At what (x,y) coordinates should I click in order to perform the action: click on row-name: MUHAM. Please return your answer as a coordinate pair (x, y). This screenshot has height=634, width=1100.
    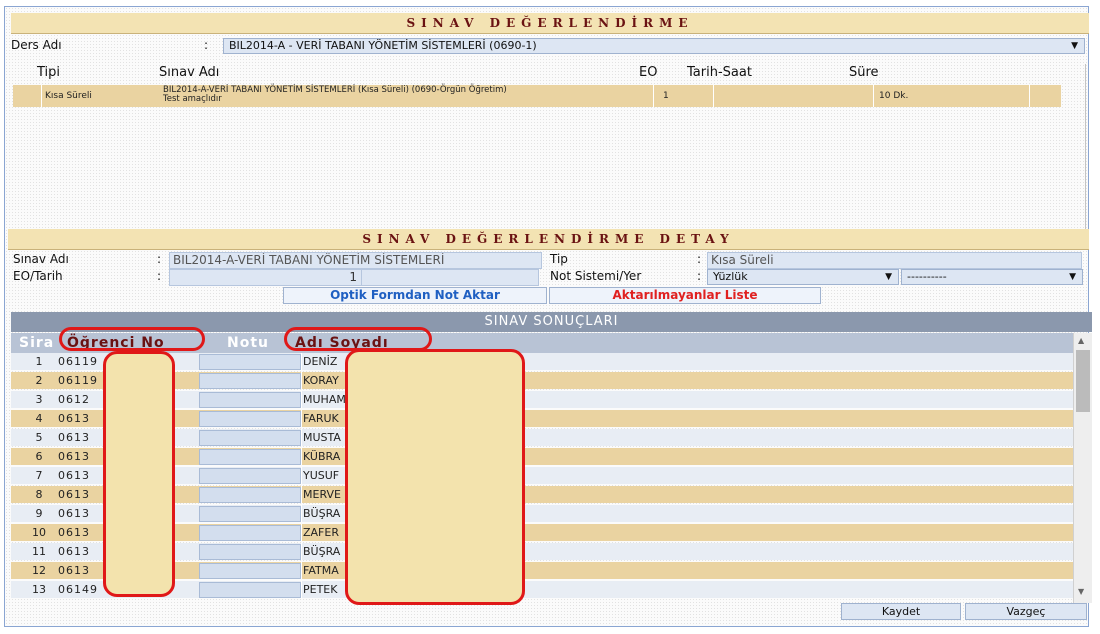
    Looking at the image, I should click on (324, 399).